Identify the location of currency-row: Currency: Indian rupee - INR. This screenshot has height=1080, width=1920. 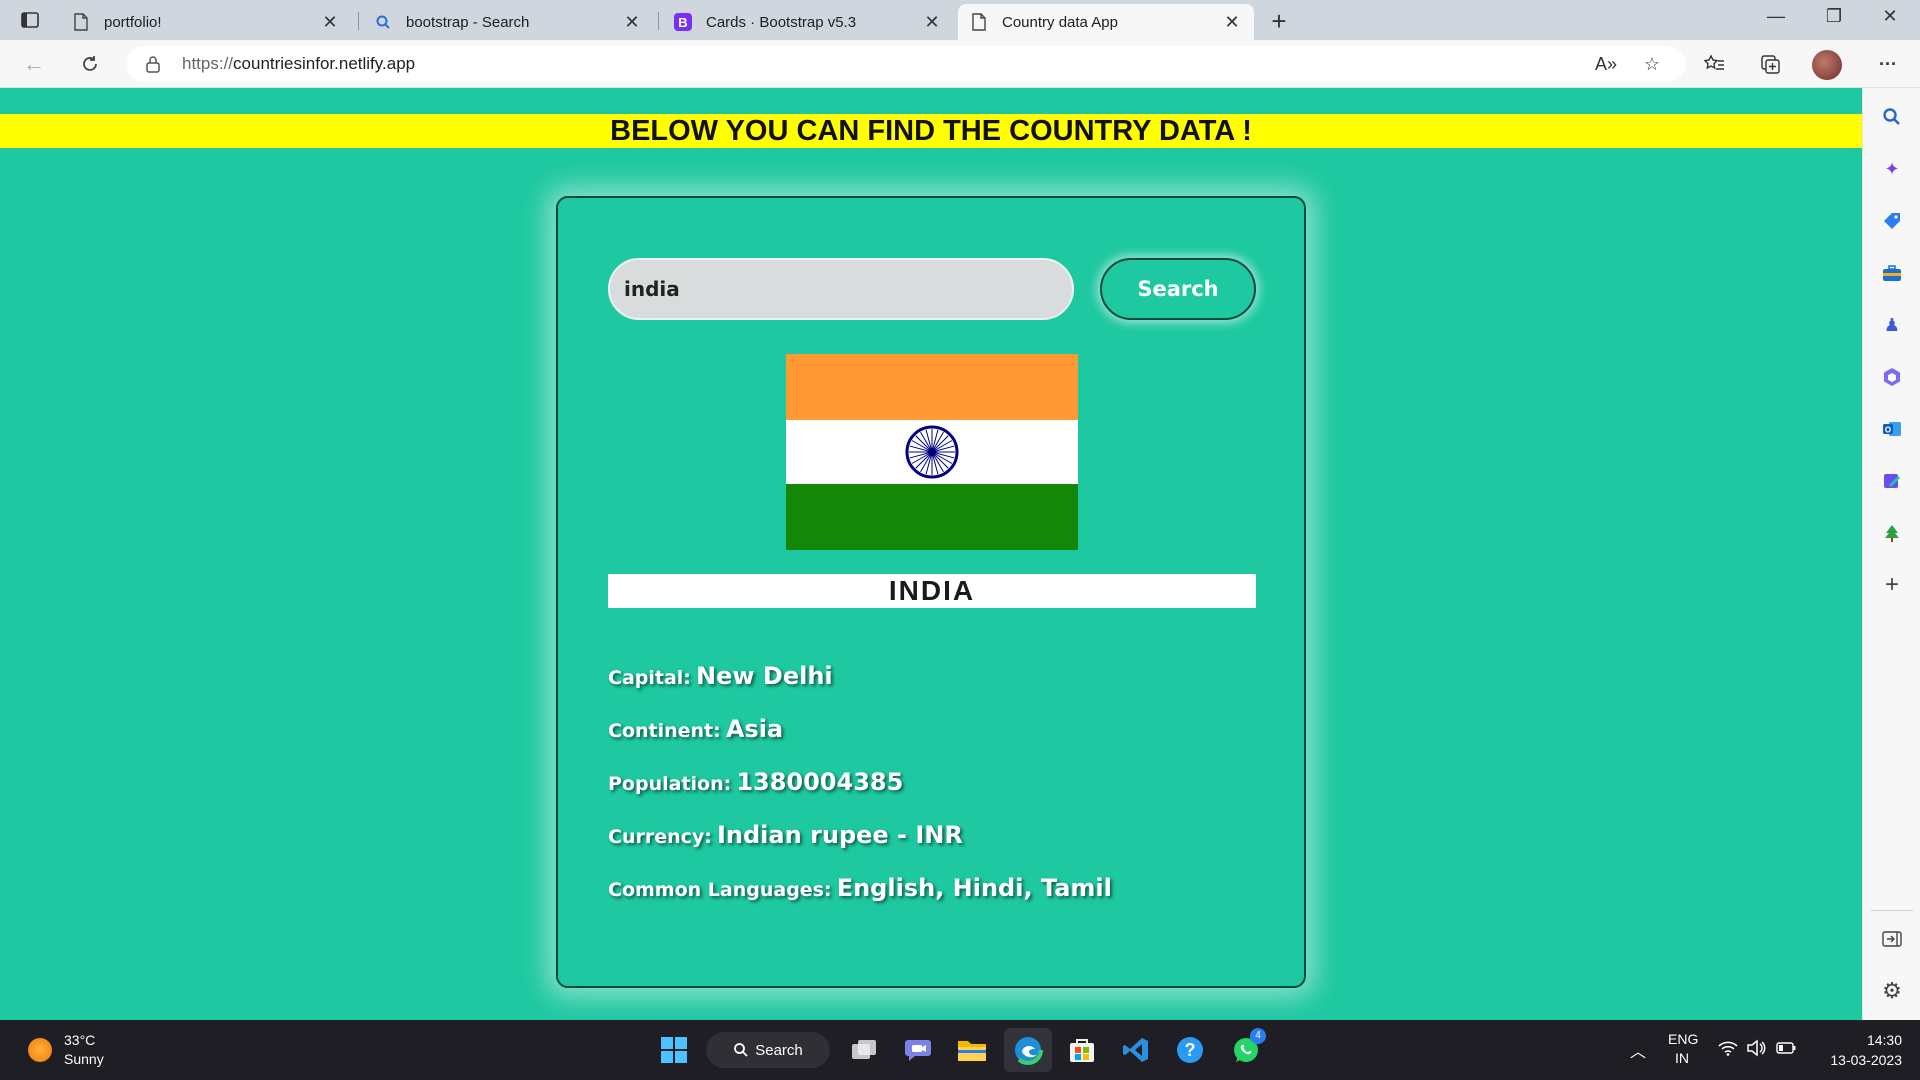
(785, 835).